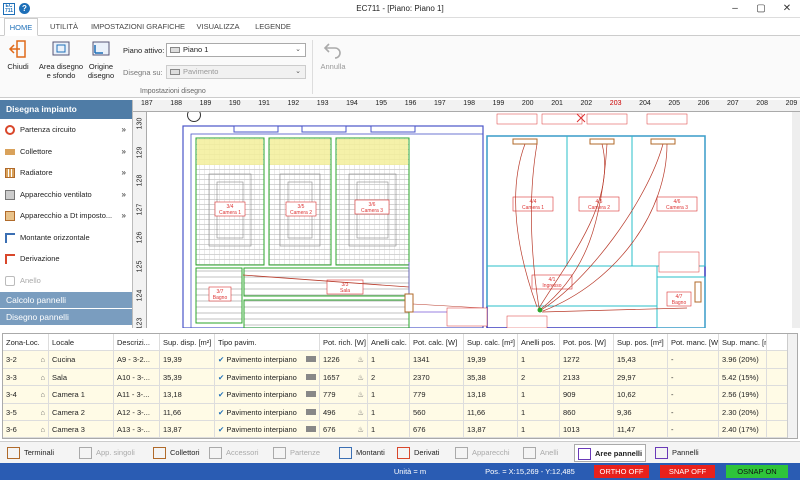 This screenshot has height=480, width=800. I want to click on menu-radiatore: Radiatore », so click(66, 173).